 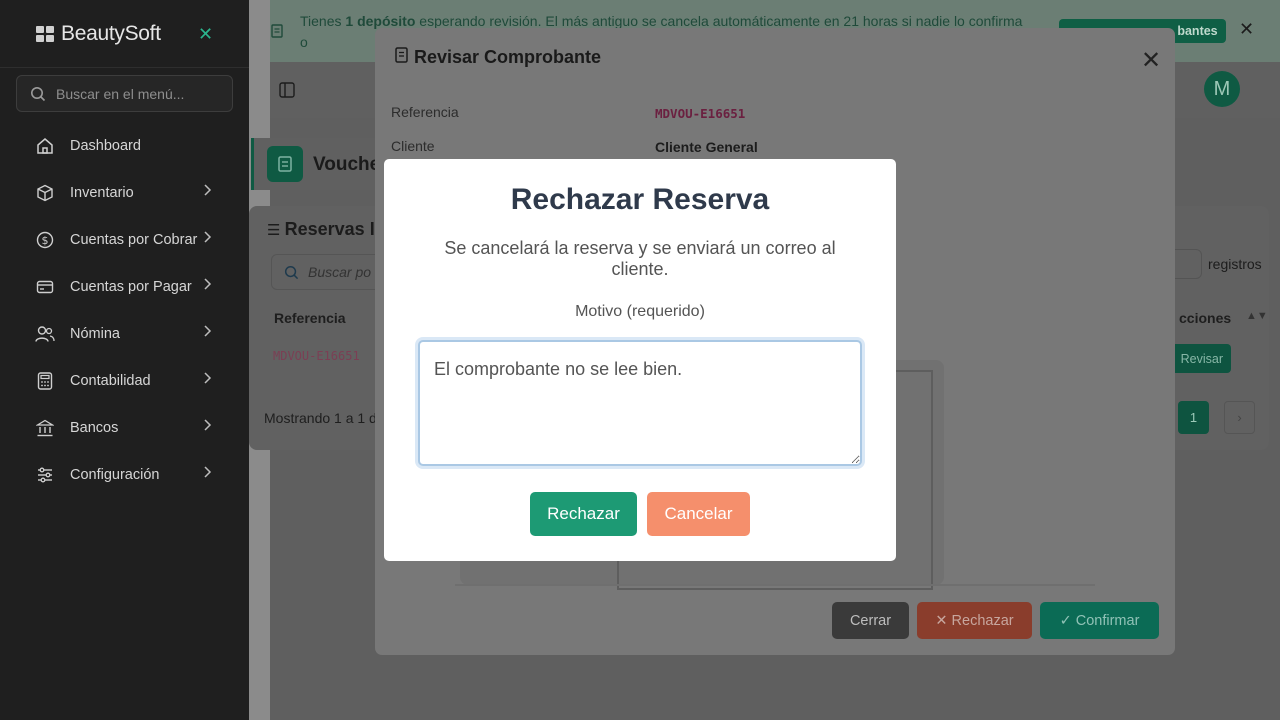 I want to click on review-row-button: Revisar, so click(x=1199, y=358).